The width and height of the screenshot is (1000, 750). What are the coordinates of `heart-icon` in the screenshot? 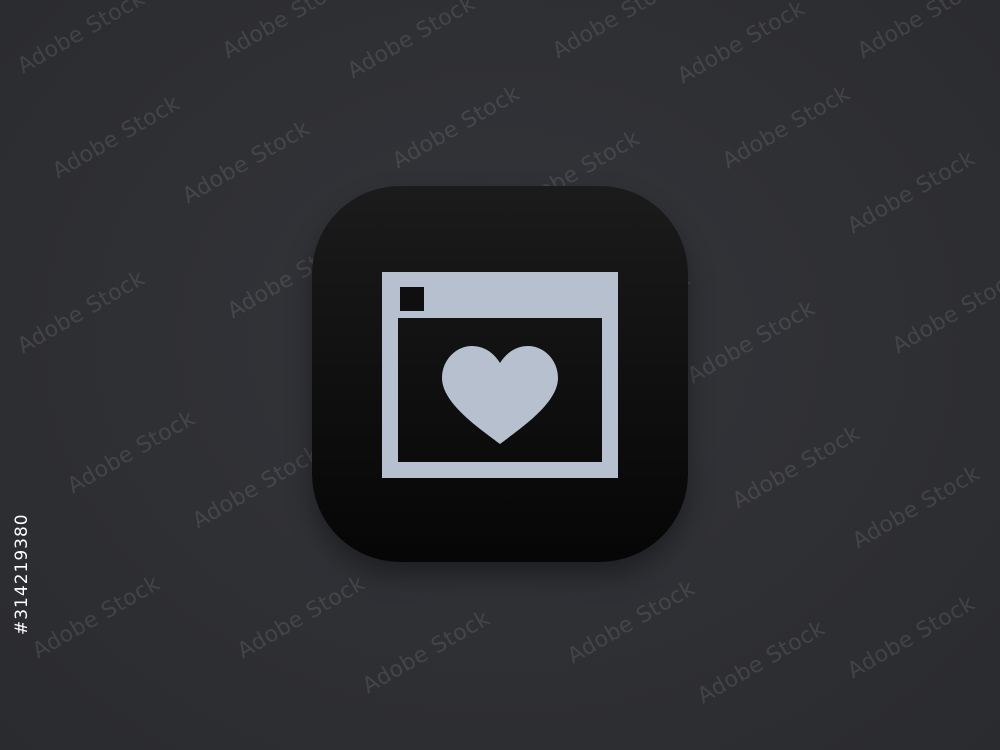 It's located at (500, 395).